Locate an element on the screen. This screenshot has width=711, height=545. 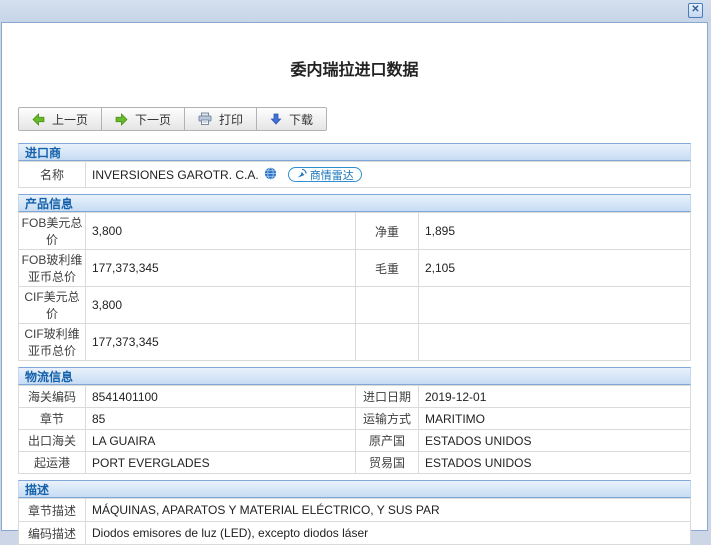
field-label: CIF玻利维亚币总价 is located at coordinates (52, 342).